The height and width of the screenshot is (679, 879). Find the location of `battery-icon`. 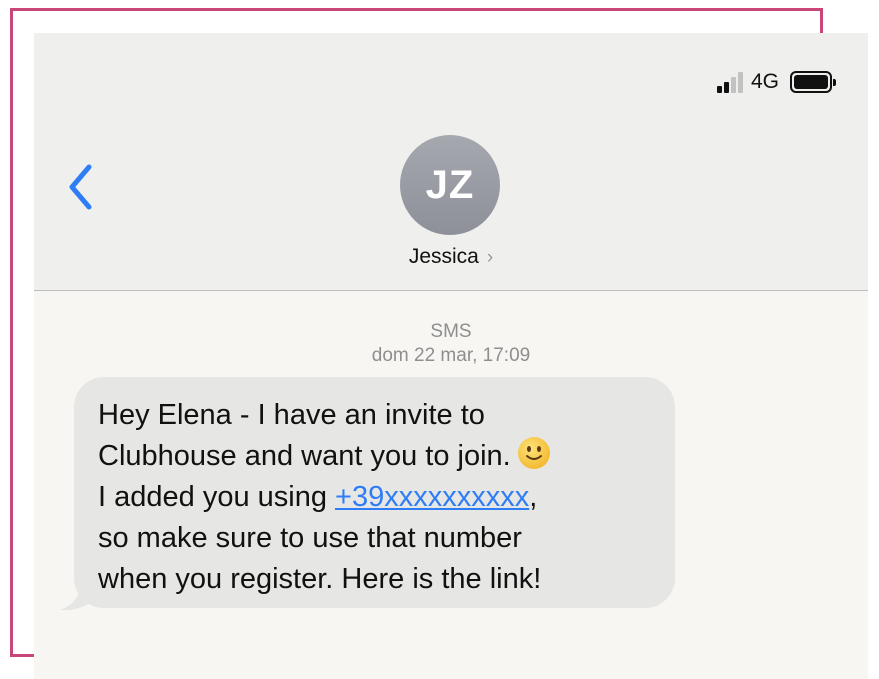

battery-icon is located at coordinates (813, 82).